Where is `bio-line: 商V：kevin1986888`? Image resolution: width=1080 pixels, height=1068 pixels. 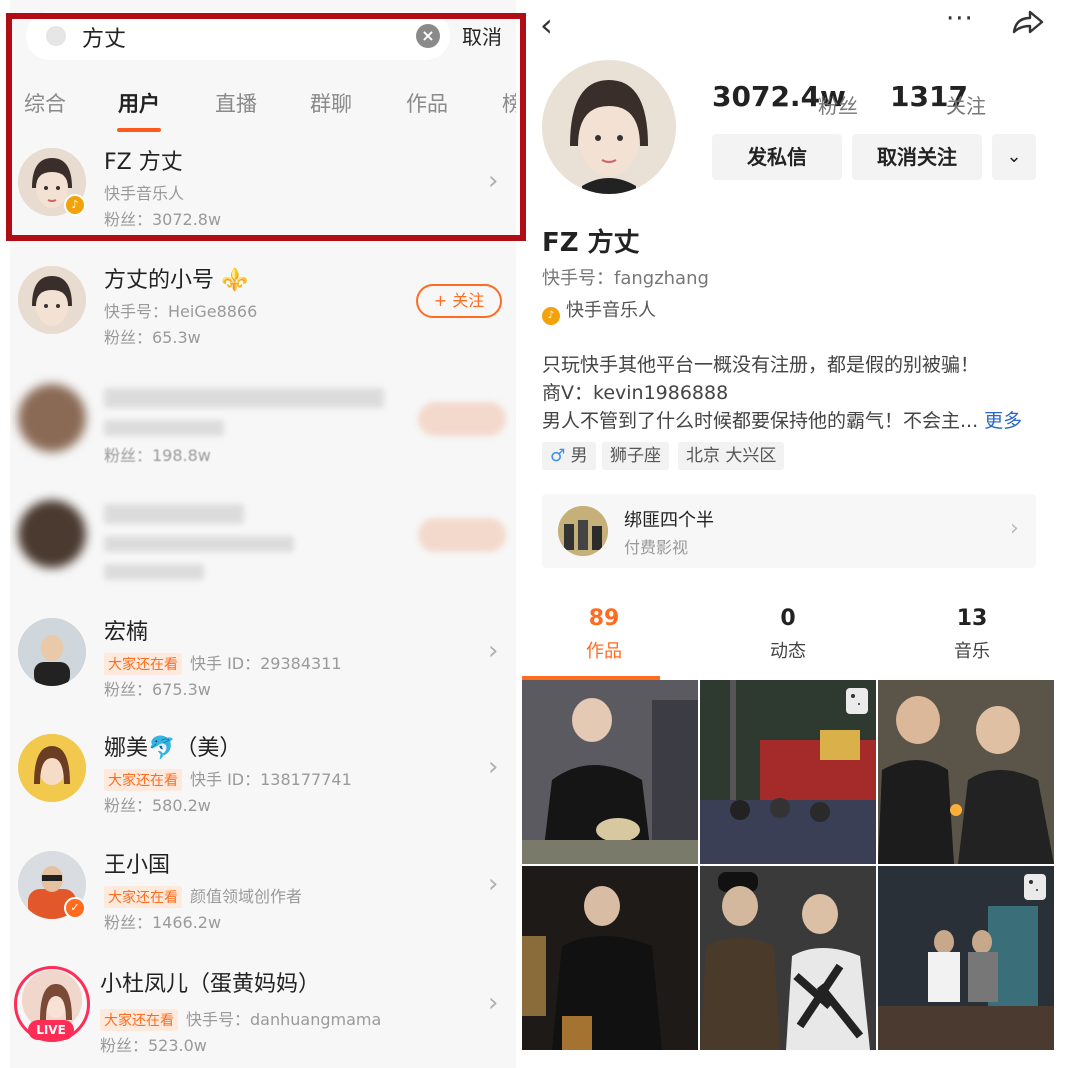 bio-line: 商V：kevin1986888 is located at coordinates (635, 393).